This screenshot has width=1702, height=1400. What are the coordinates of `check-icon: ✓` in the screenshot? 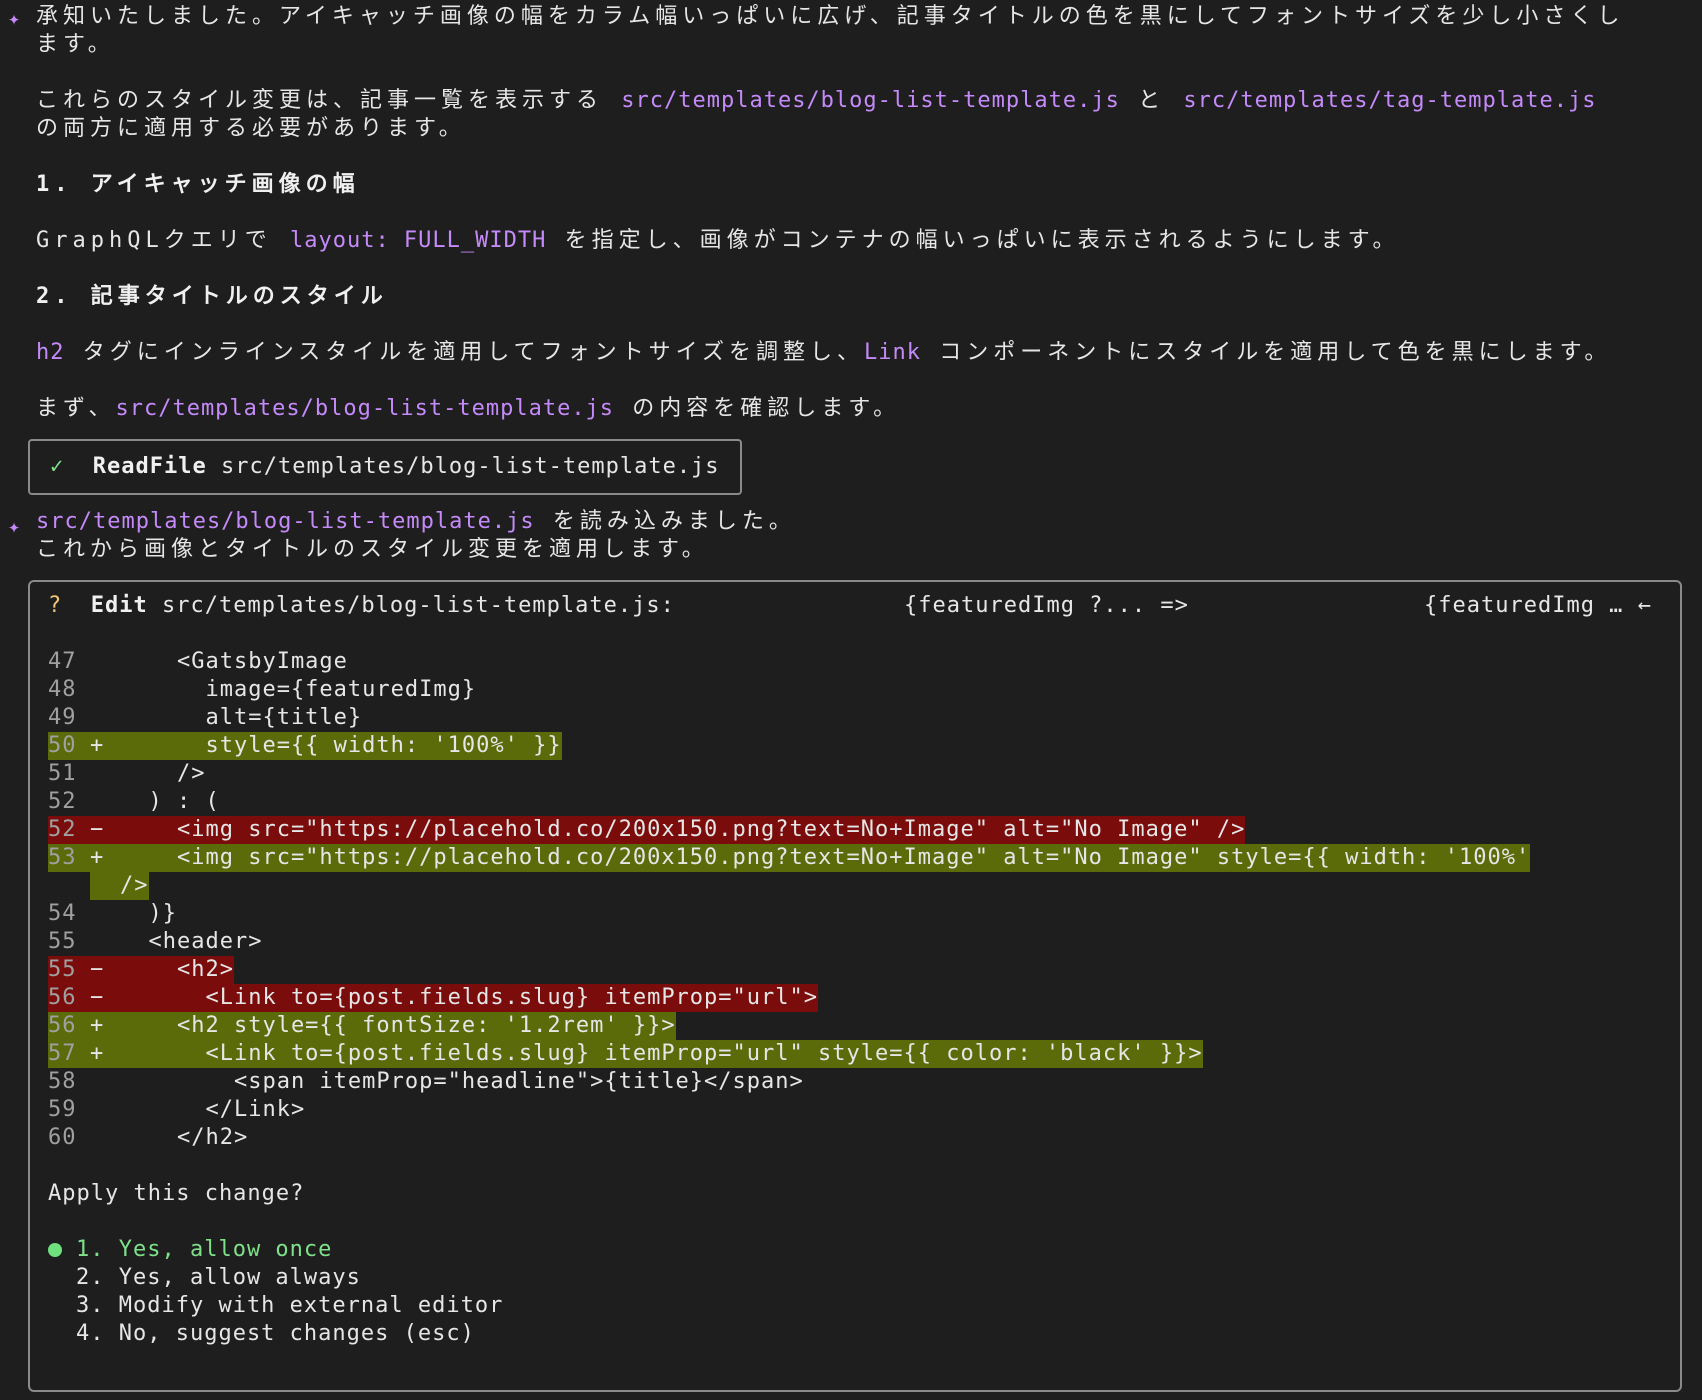 It's located at (57, 466).